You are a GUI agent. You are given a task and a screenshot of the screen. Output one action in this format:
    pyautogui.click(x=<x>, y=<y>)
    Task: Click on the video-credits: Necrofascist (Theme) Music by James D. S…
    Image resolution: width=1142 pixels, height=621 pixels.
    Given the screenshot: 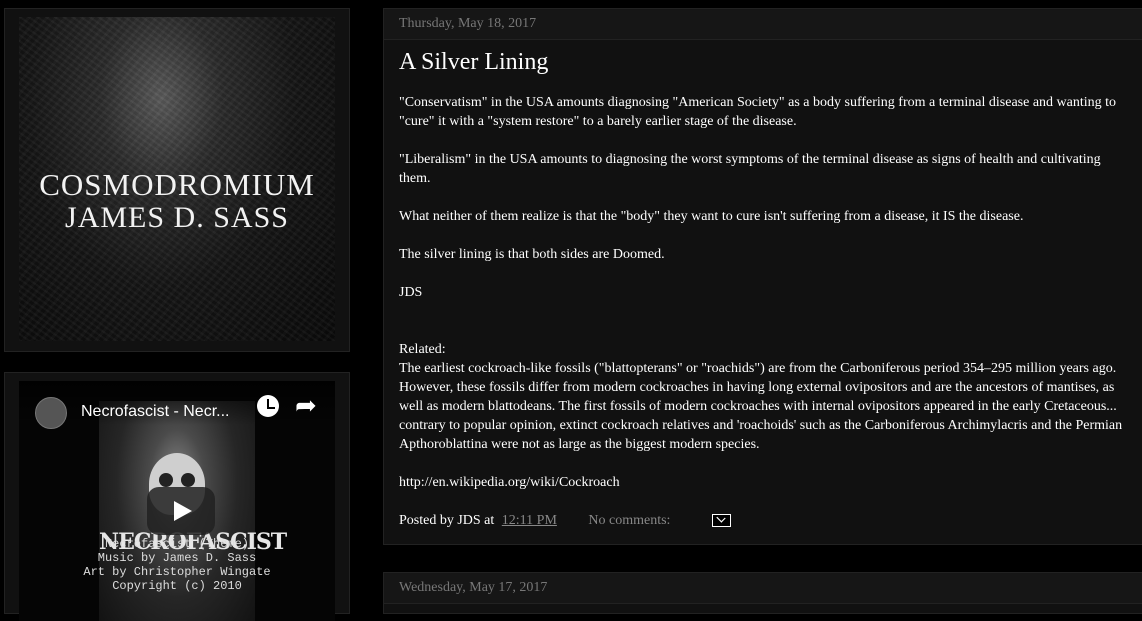 What is the action you would take?
    pyautogui.click(x=177, y=565)
    